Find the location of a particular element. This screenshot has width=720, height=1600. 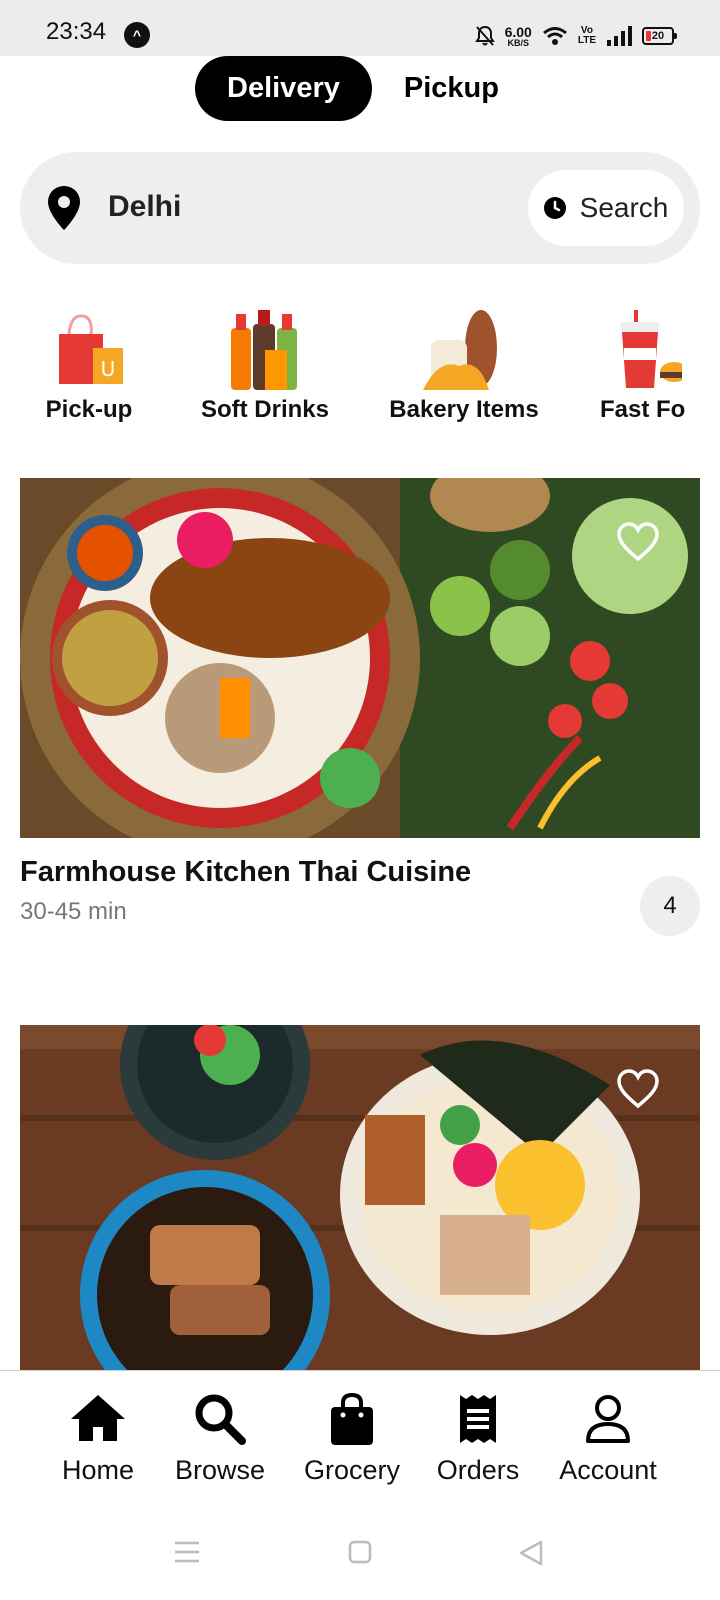

category-pick-up: U Pick-up is located at coordinates (89, 367).